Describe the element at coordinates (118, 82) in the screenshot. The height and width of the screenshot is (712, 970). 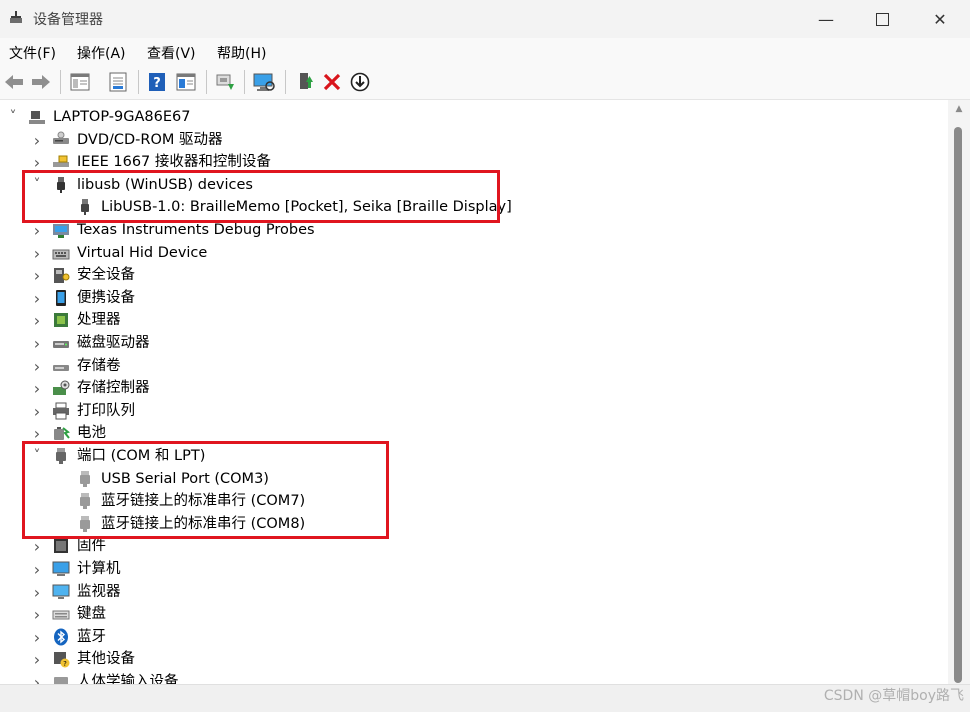
I see `show-hide-icon` at that location.